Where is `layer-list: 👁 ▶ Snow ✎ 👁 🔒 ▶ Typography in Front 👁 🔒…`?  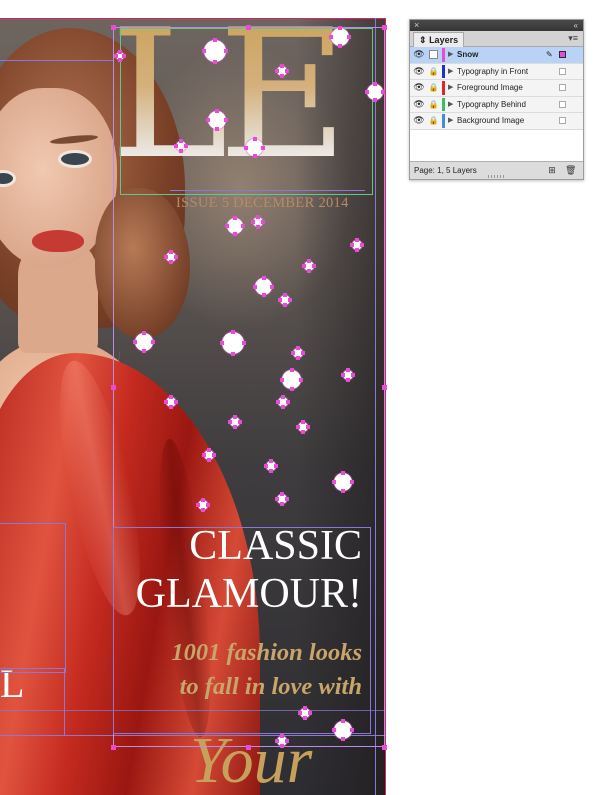 layer-list: 👁 ▶ Snow ✎ 👁 🔒 ▶ Typography in Front 👁 🔒… is located at coordinates (496, 106).